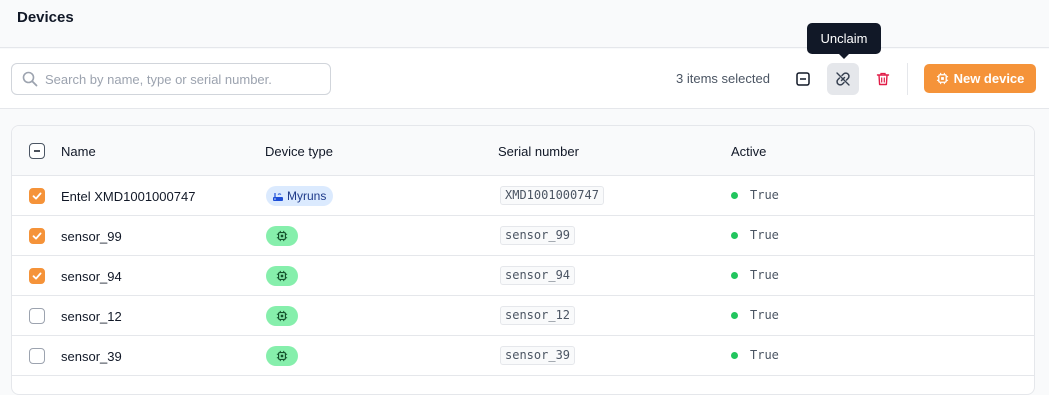  I want to click on table-row: sensor_94 sensor_94 True, so click(523, 276).